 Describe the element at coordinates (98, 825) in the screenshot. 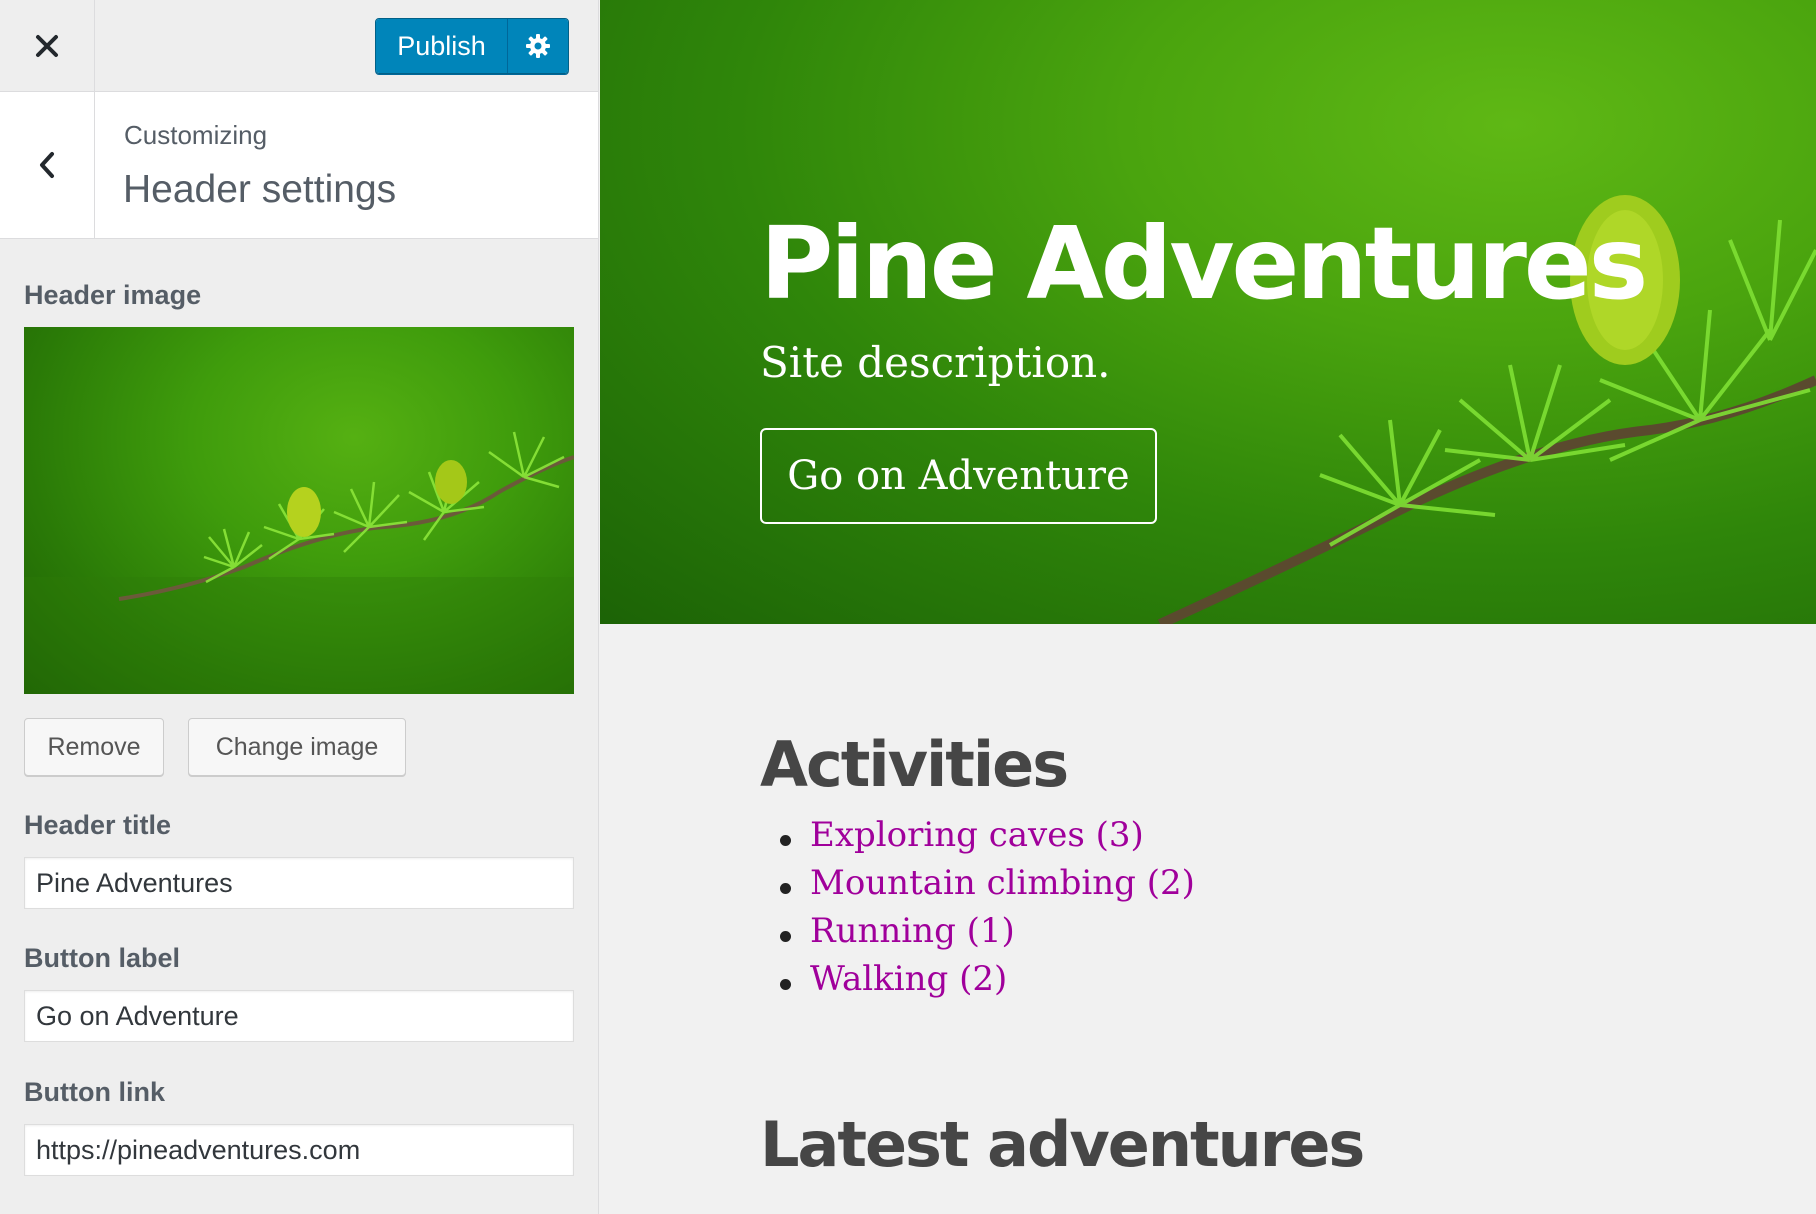

I see `header-title-label: Header title` at that location.